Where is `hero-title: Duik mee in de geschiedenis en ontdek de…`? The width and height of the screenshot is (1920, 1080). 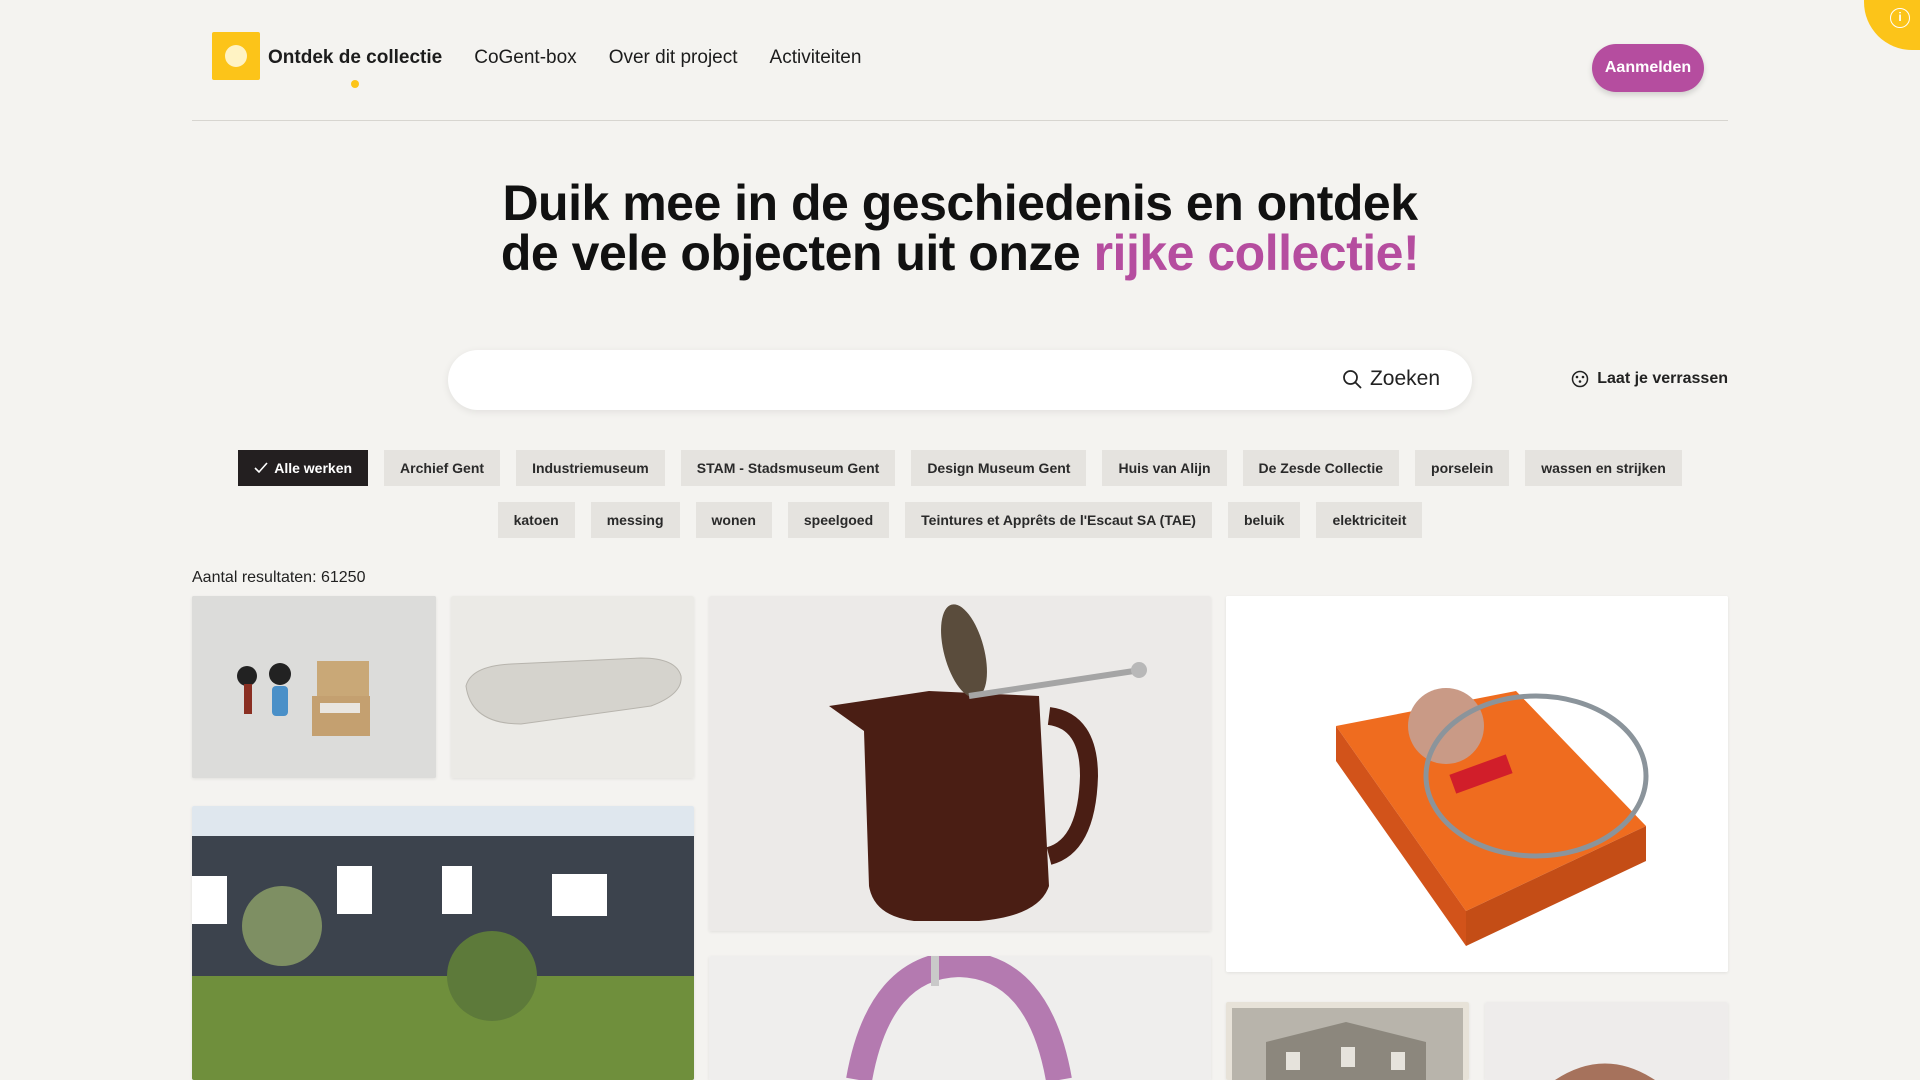 hero-title: Duik mee in de geschiedenis en ontdek de… is located at coordinates (960, 228).